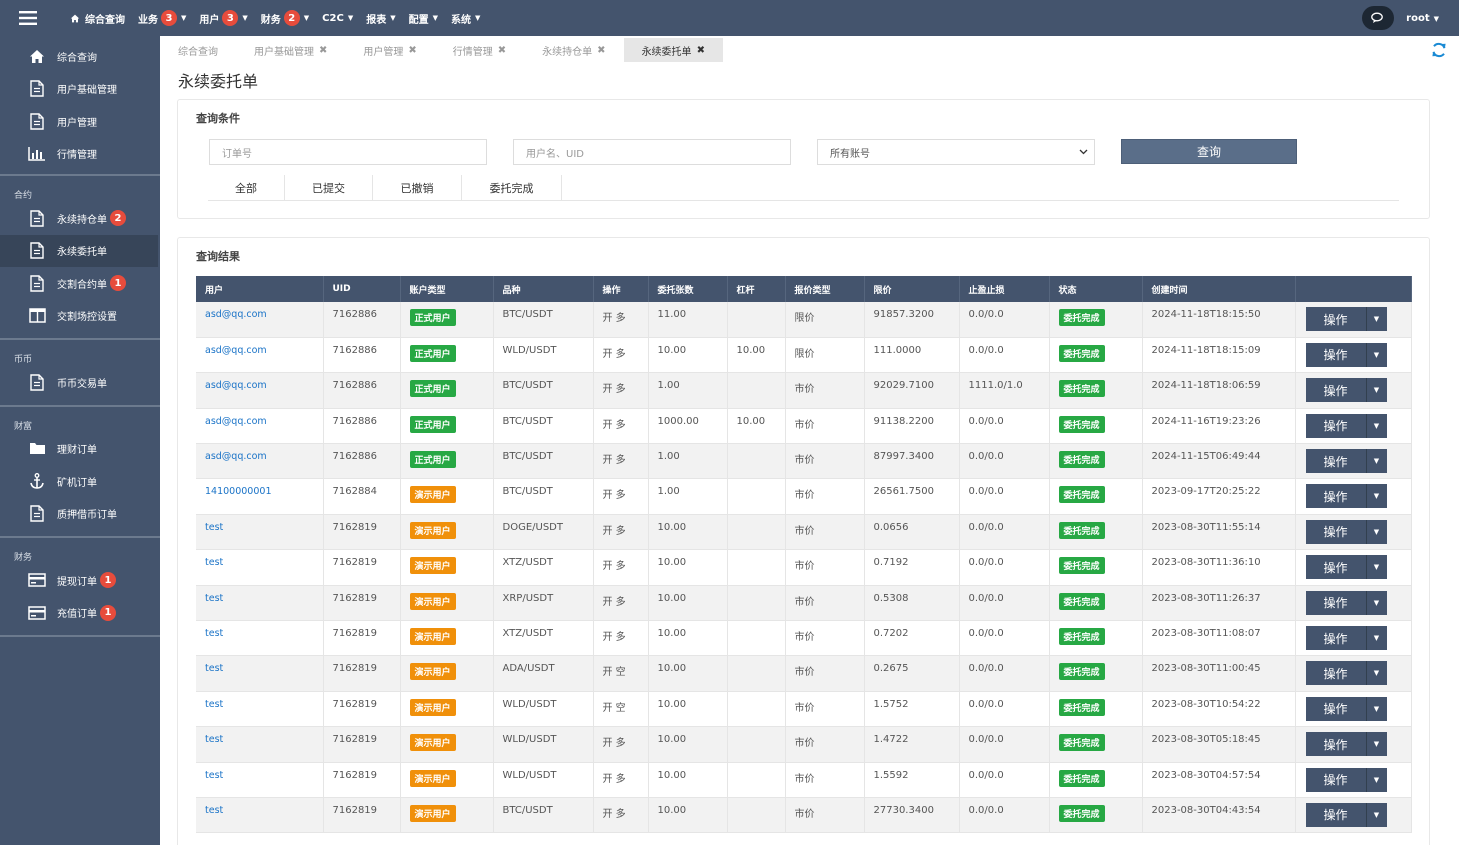 This screenshot has width=1459, height=845. What do you see at coordinates (348, 152) in the screenshot?
I see `order-number-input: 订单号` at bounding box center [348, 152].